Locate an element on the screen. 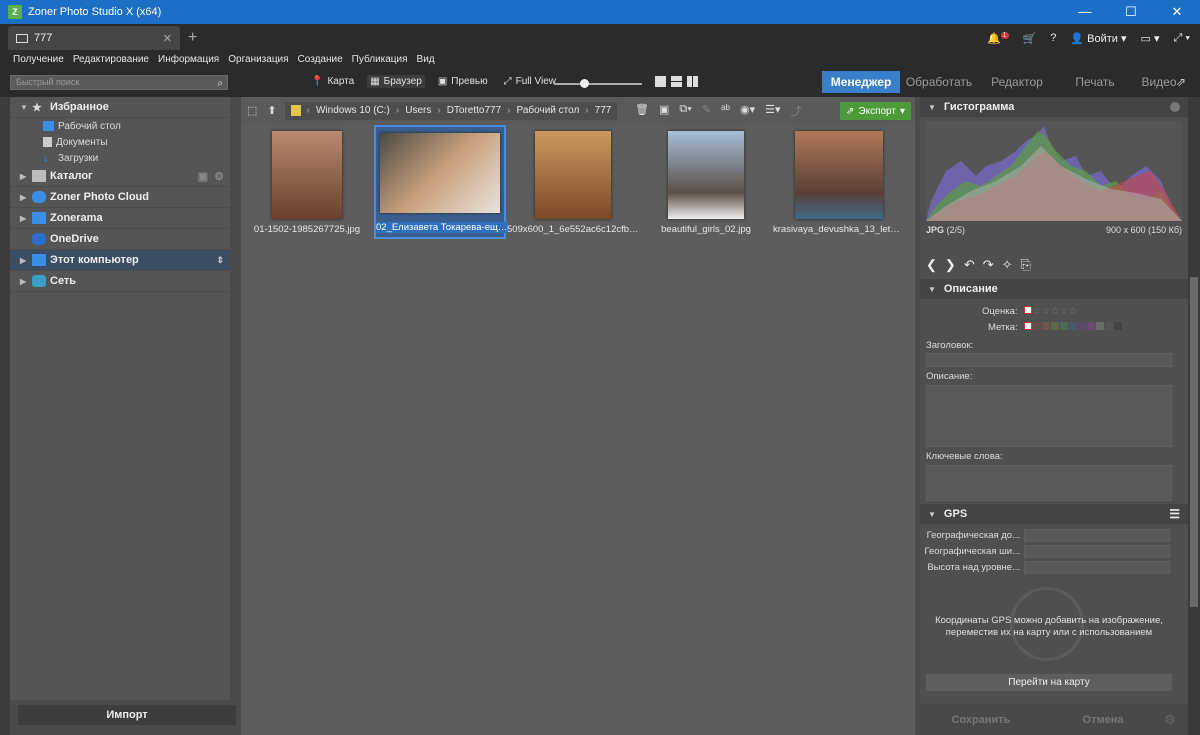 Image resolution: width=1200 pixels, height=735 pixels. rating-stars: ☆☆☆☆☆ is located at coordinates (1050, 311).